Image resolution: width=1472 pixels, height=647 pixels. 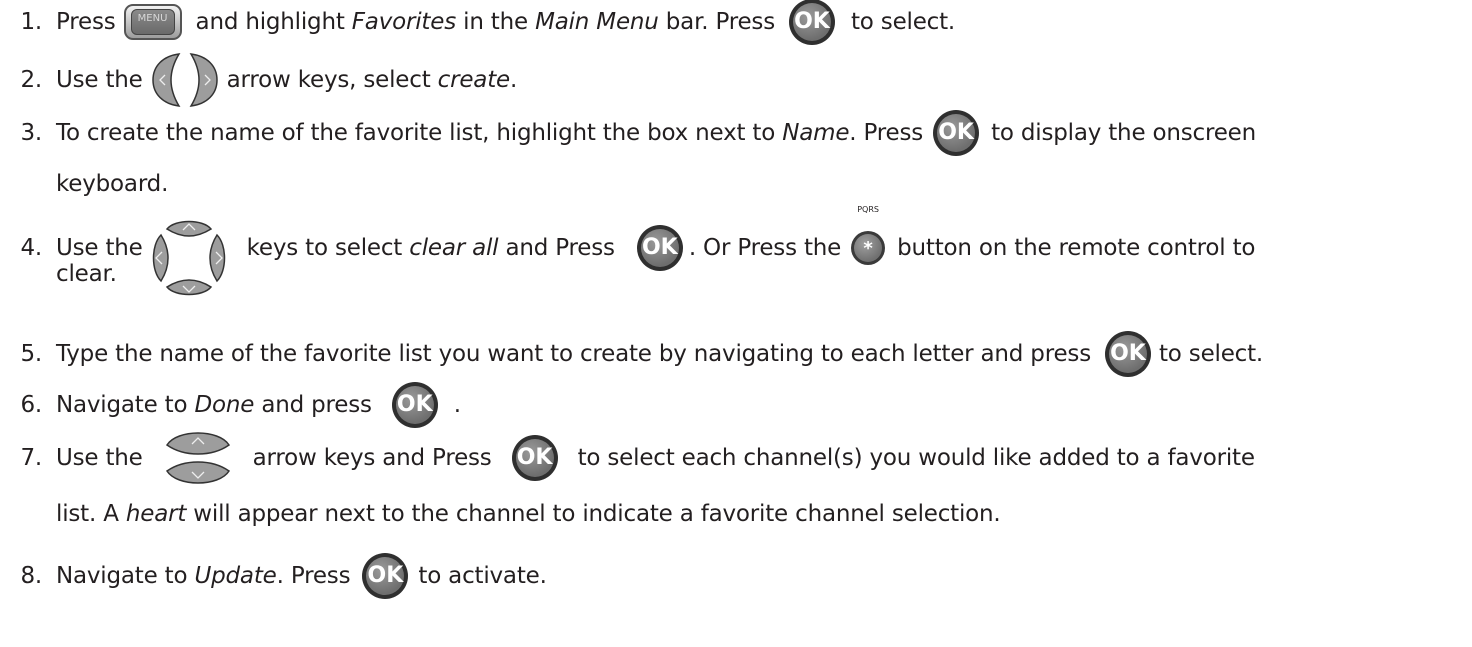 I want to click on step-text: button on the remote control to, so click(x=1076, y=248).